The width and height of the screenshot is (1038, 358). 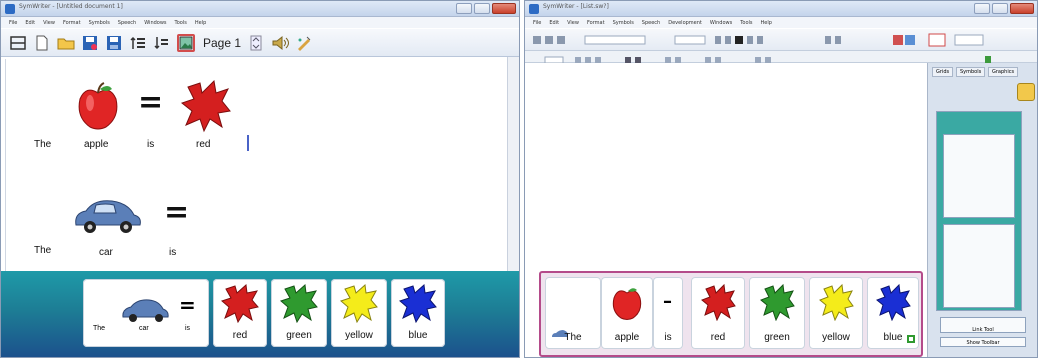 What do you see at coordinates (299, 303) in the screenshot?
I see `green-splat-icon` at bounding box center [299, 303].